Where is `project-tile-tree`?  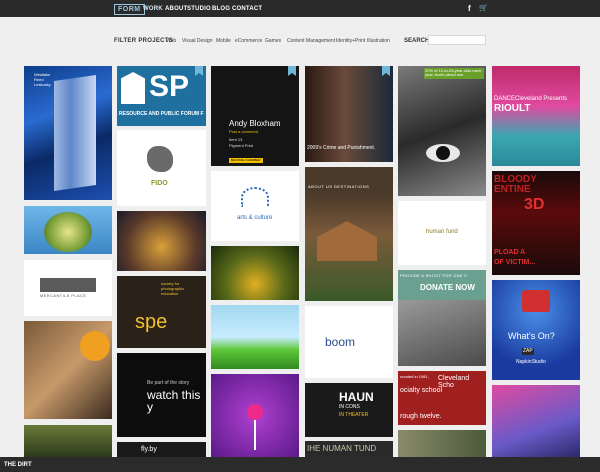
project-tile-tree is located at coordinates (68, 230).